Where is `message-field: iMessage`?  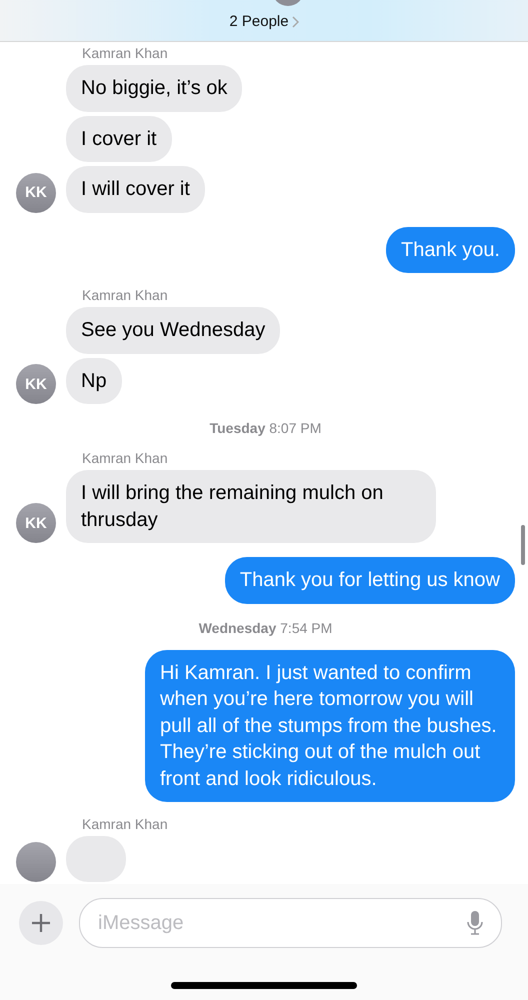 message-field: iMessage is located at coordinates (290, 923).